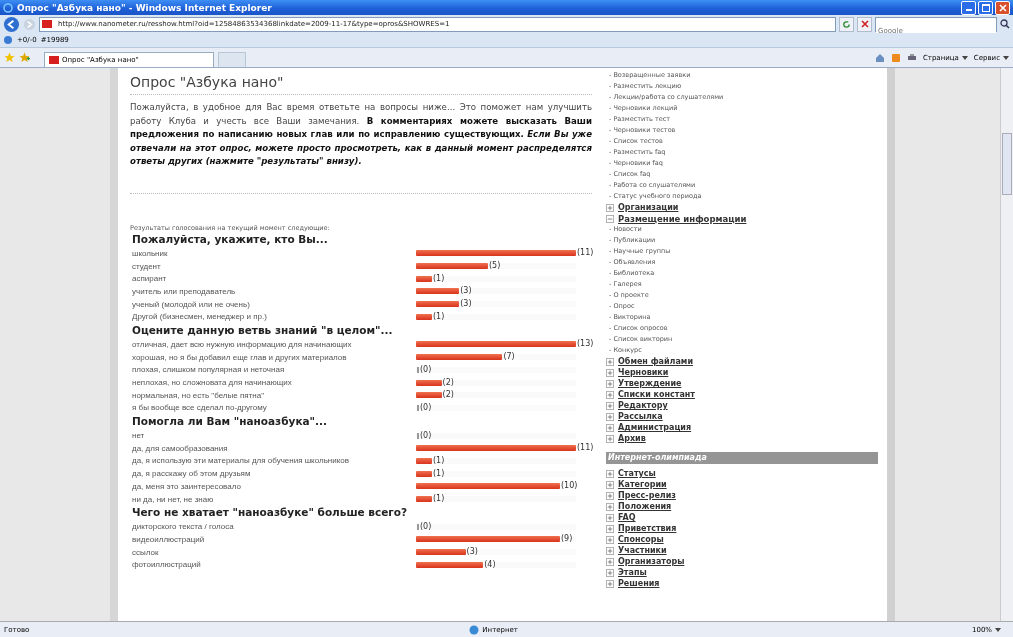 The width and height of the screenshot is (1013, 637). I want to click on menu-section-link: Этапы, so click(632, 572).